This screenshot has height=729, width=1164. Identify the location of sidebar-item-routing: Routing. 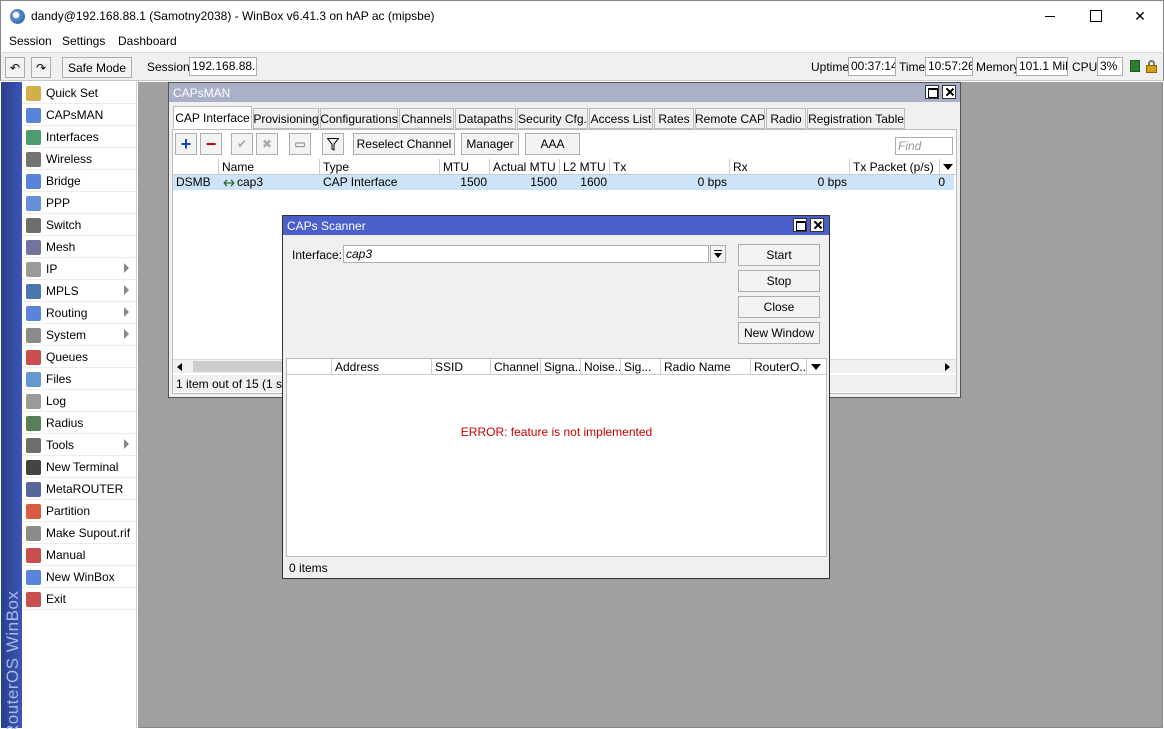
(79, 313).